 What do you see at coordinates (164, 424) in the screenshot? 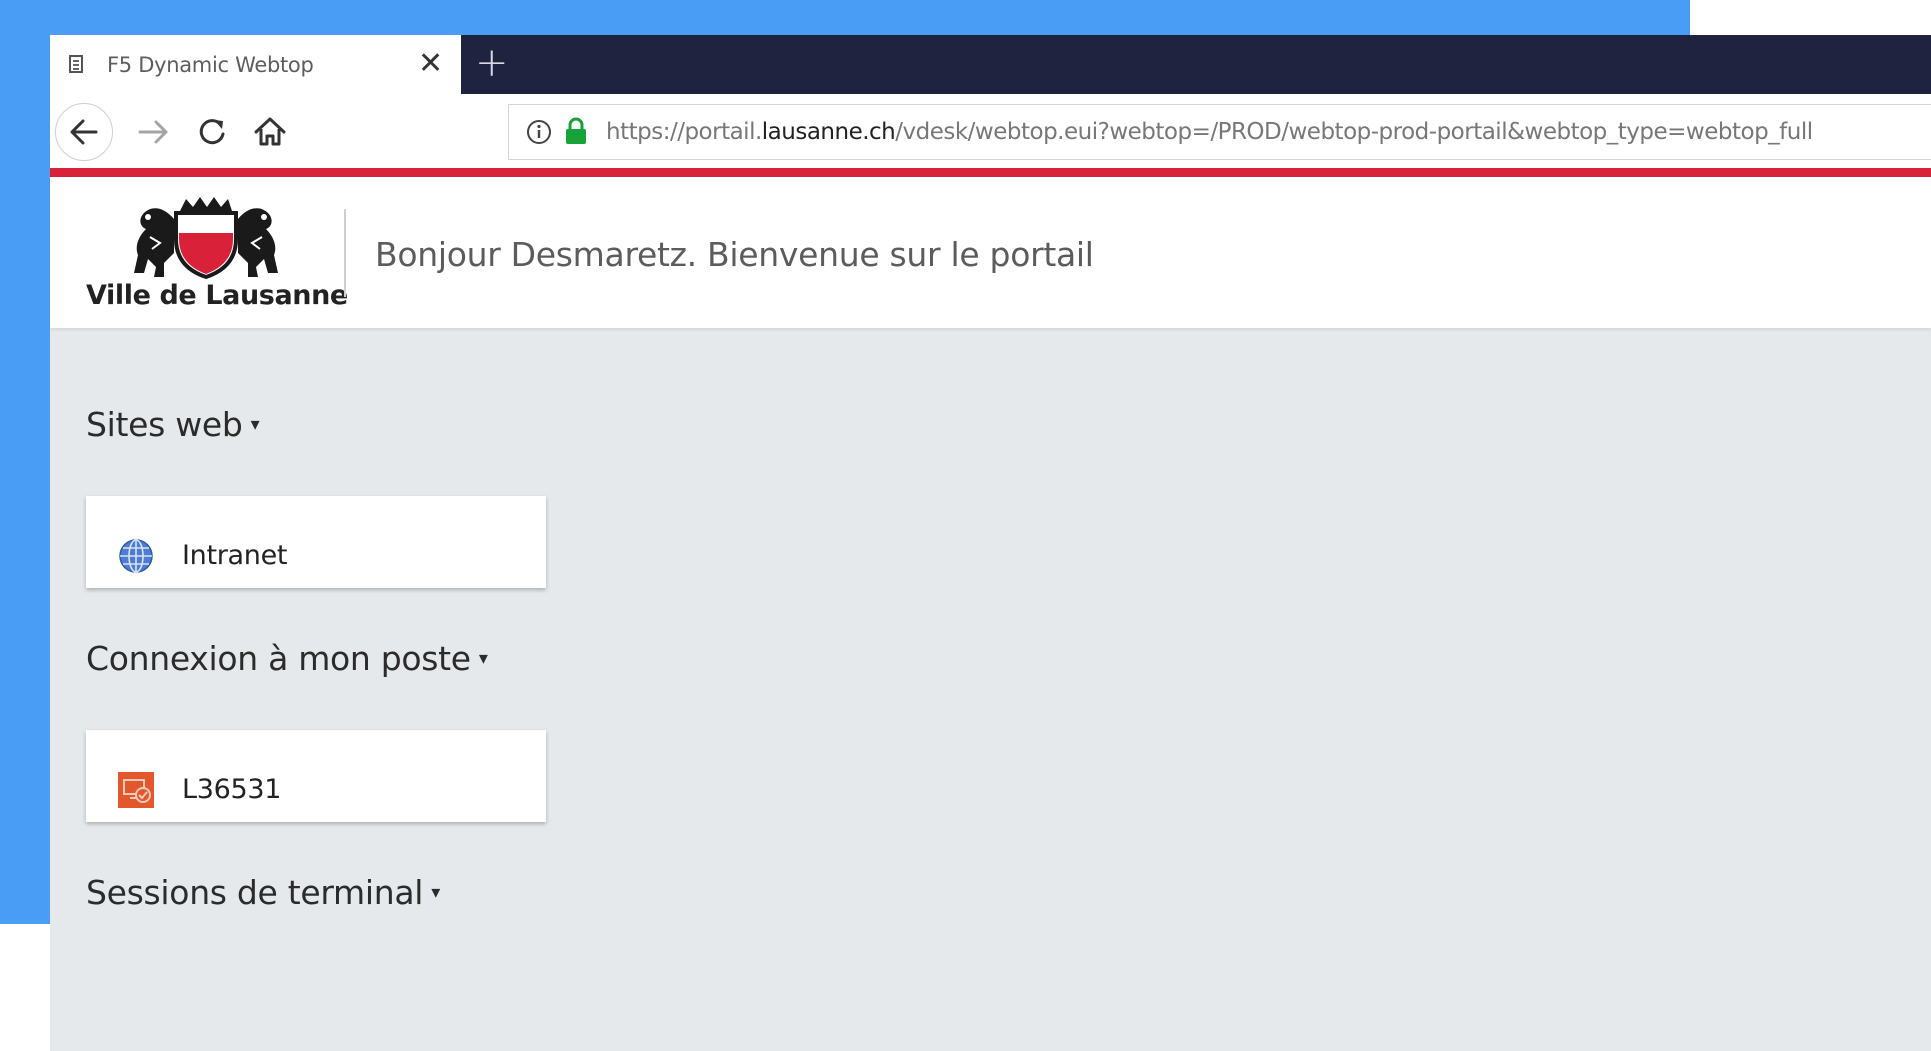
I see `section-title: Sites web` at bounding box center [164, 424].